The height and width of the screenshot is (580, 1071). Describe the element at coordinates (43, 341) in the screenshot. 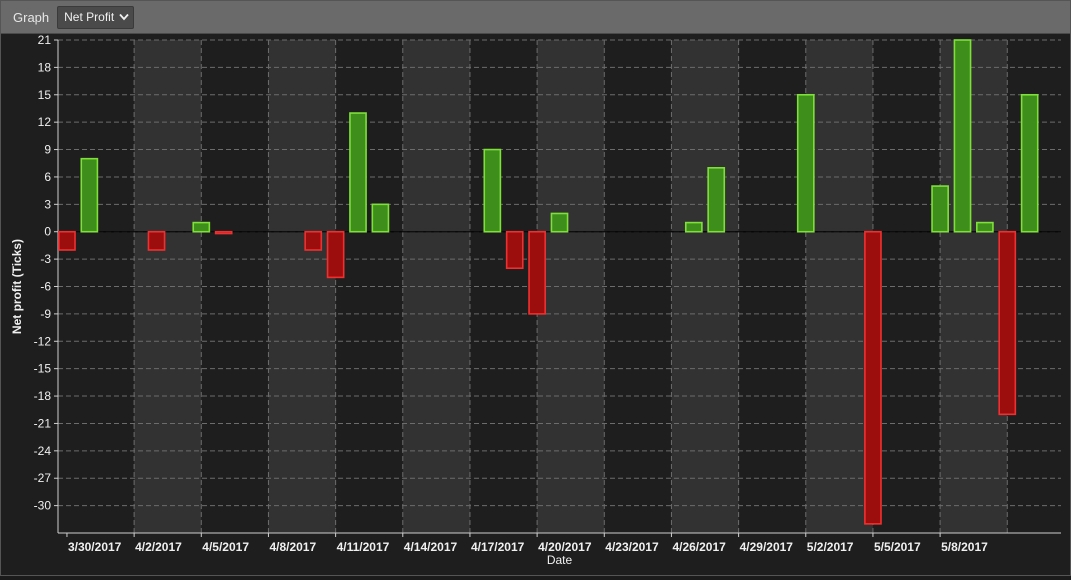

I see `y-tick-label: -12` at that location.